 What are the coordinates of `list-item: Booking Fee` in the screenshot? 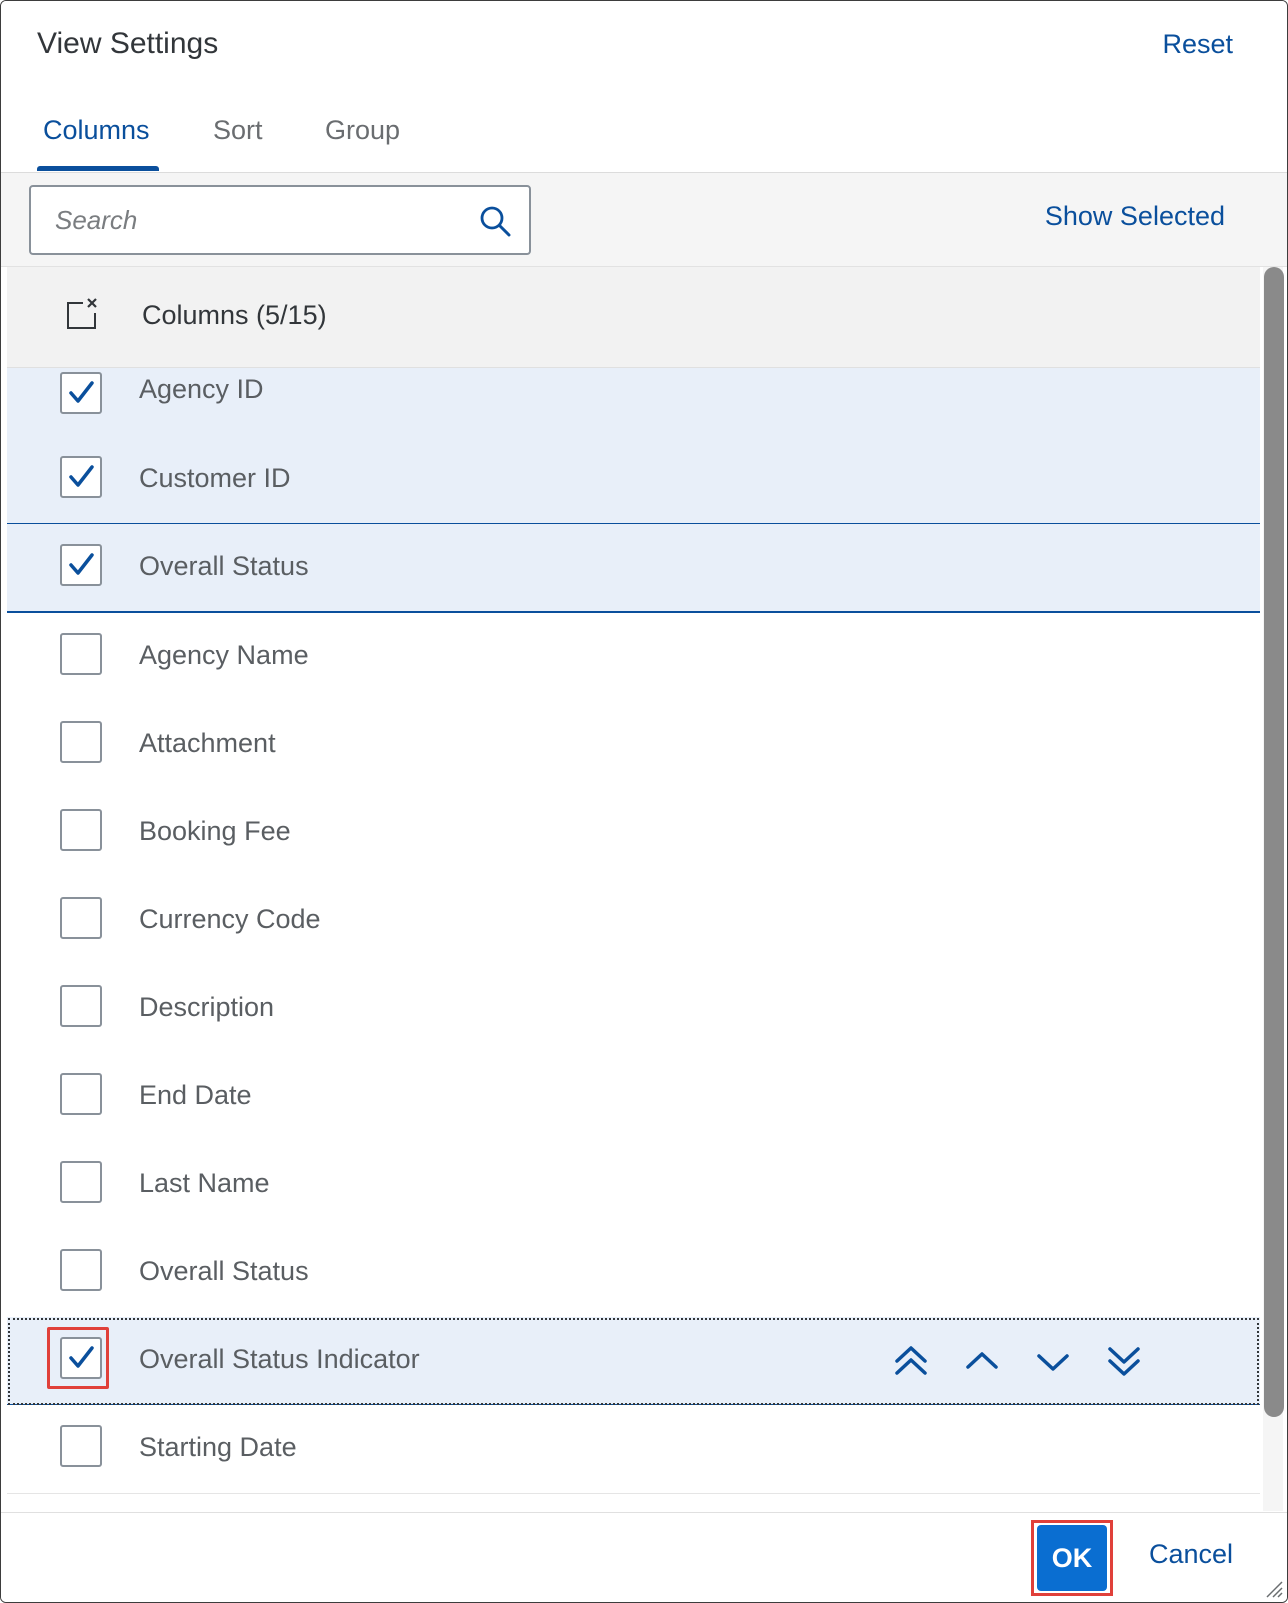 It's located at (633, 833).